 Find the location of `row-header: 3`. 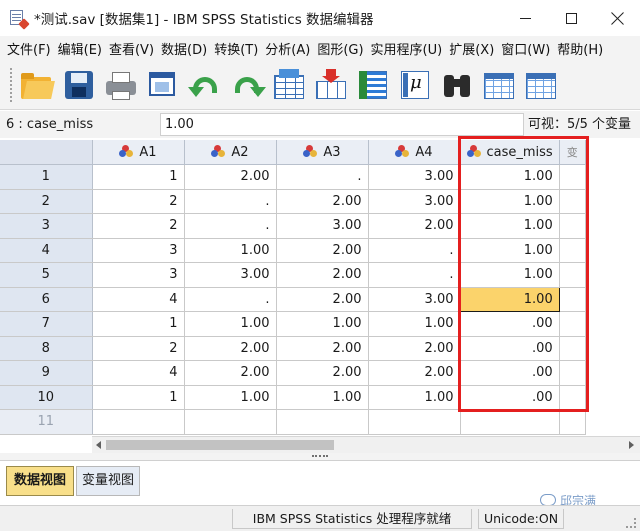

row-header: 3 is located at coordinates (46, 226).